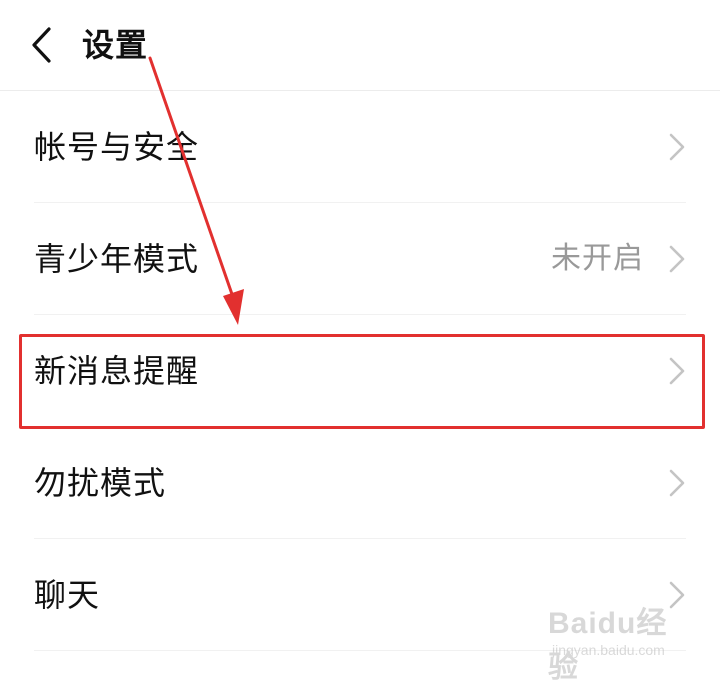 The height and width of the screenshot is (686, 720). Describe the element at coordinates (117, 259) in the screenshot. I see `settings-item-label: 青少年模式` at that location.